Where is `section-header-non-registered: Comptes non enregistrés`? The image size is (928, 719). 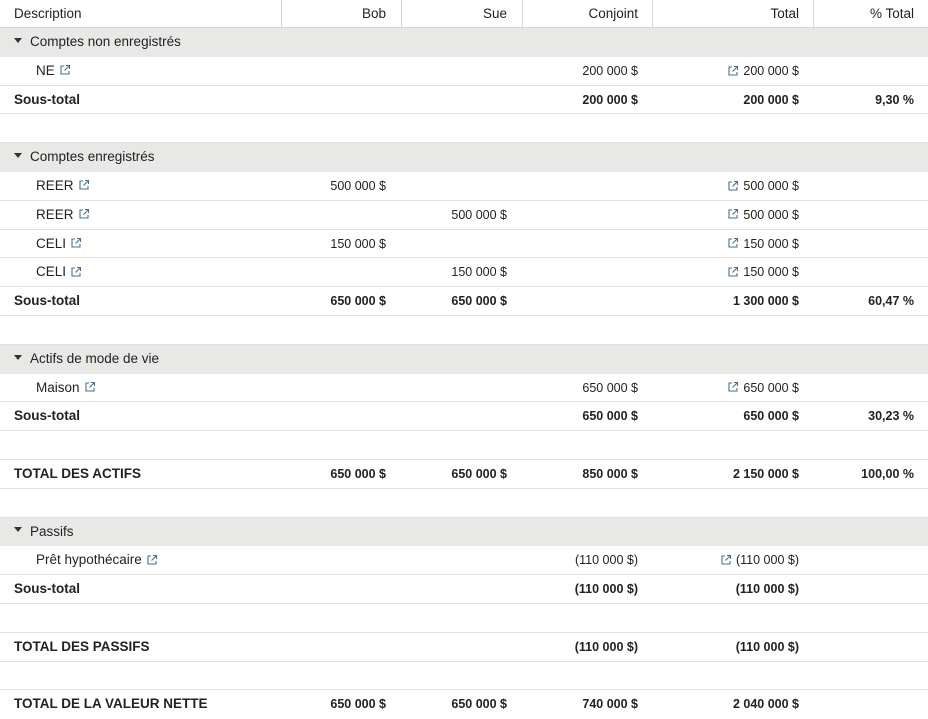
section-header-non-registered: Comptes non enregistrés is located at coordinates (464, 42).